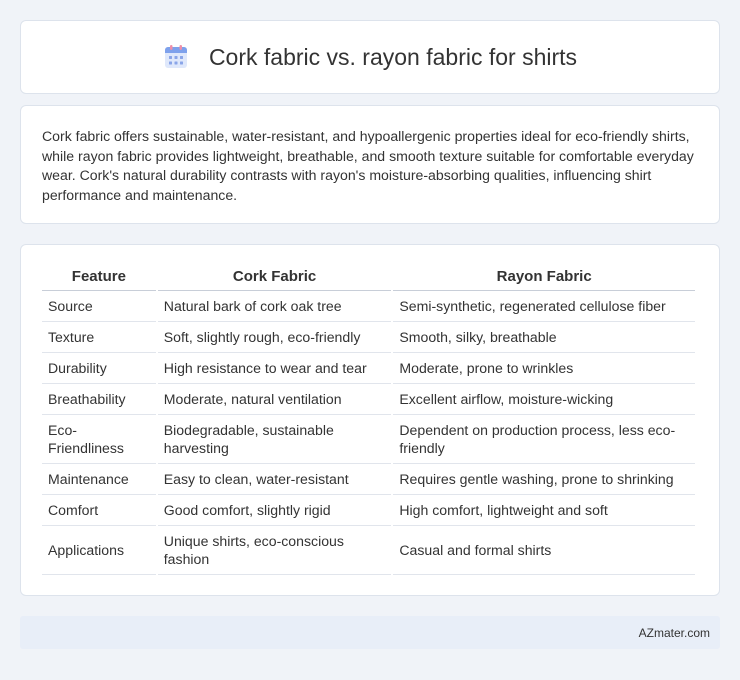  I want to click on title-card: Cork fabric vs. rayon fabric for shirts, so click(370, 57).